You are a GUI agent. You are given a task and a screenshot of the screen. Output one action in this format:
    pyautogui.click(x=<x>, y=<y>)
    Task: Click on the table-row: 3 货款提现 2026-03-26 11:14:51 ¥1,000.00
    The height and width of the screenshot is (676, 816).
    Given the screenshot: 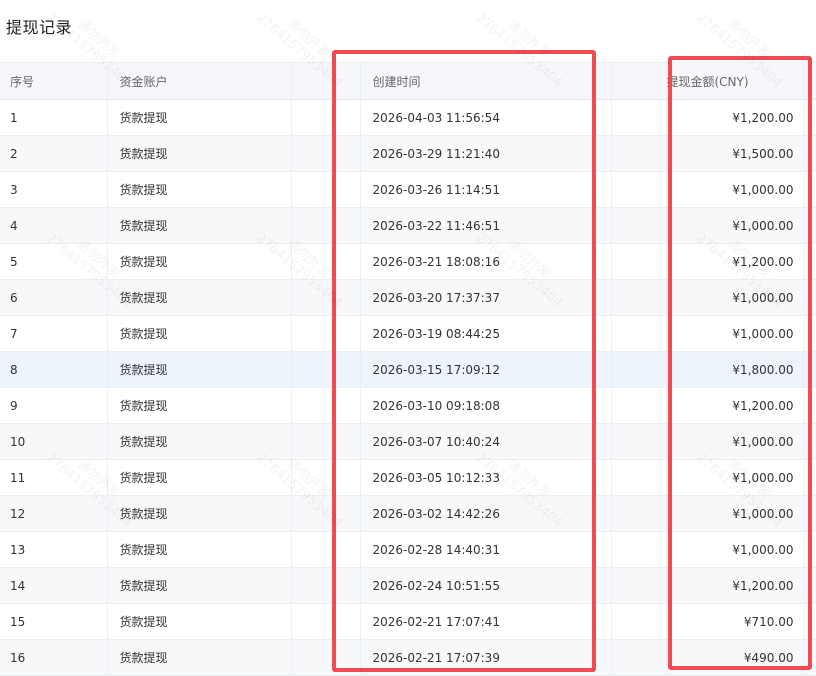 What is the action you would take?
    pyautogui.click(x=408, y=189)
    